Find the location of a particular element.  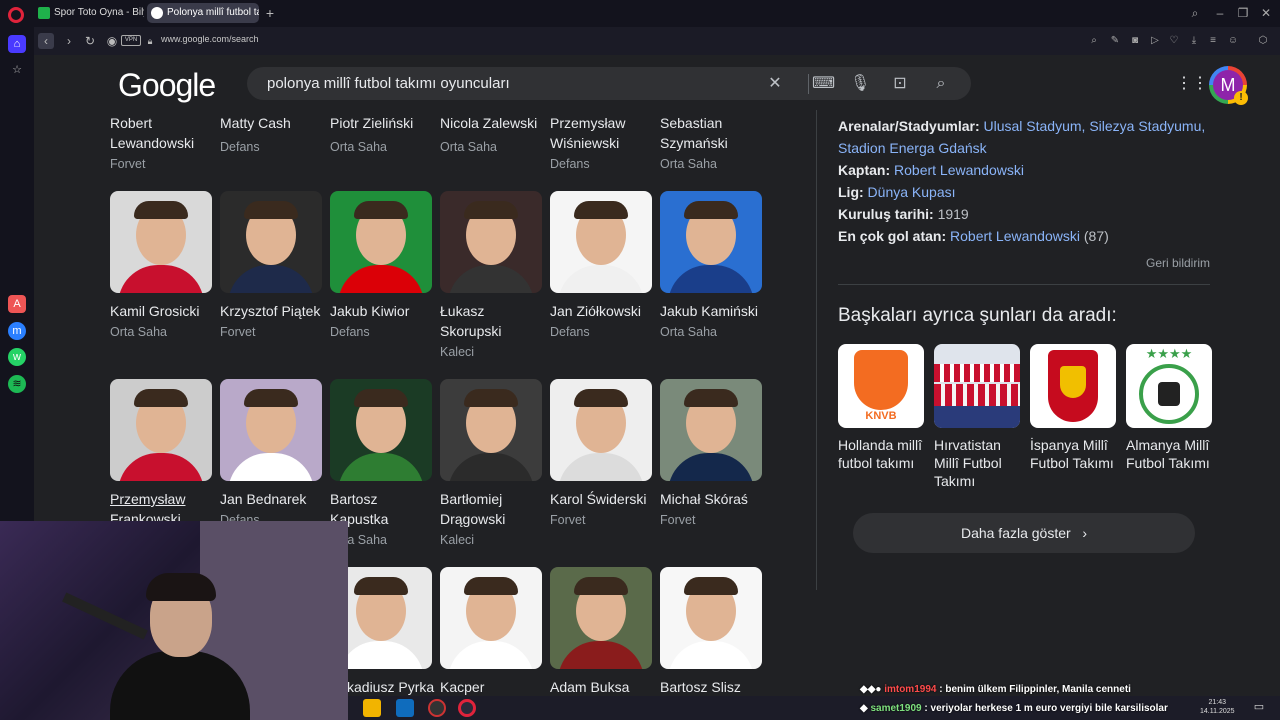

close-window-icon: ✕ is located at coordinates (1266, 13).